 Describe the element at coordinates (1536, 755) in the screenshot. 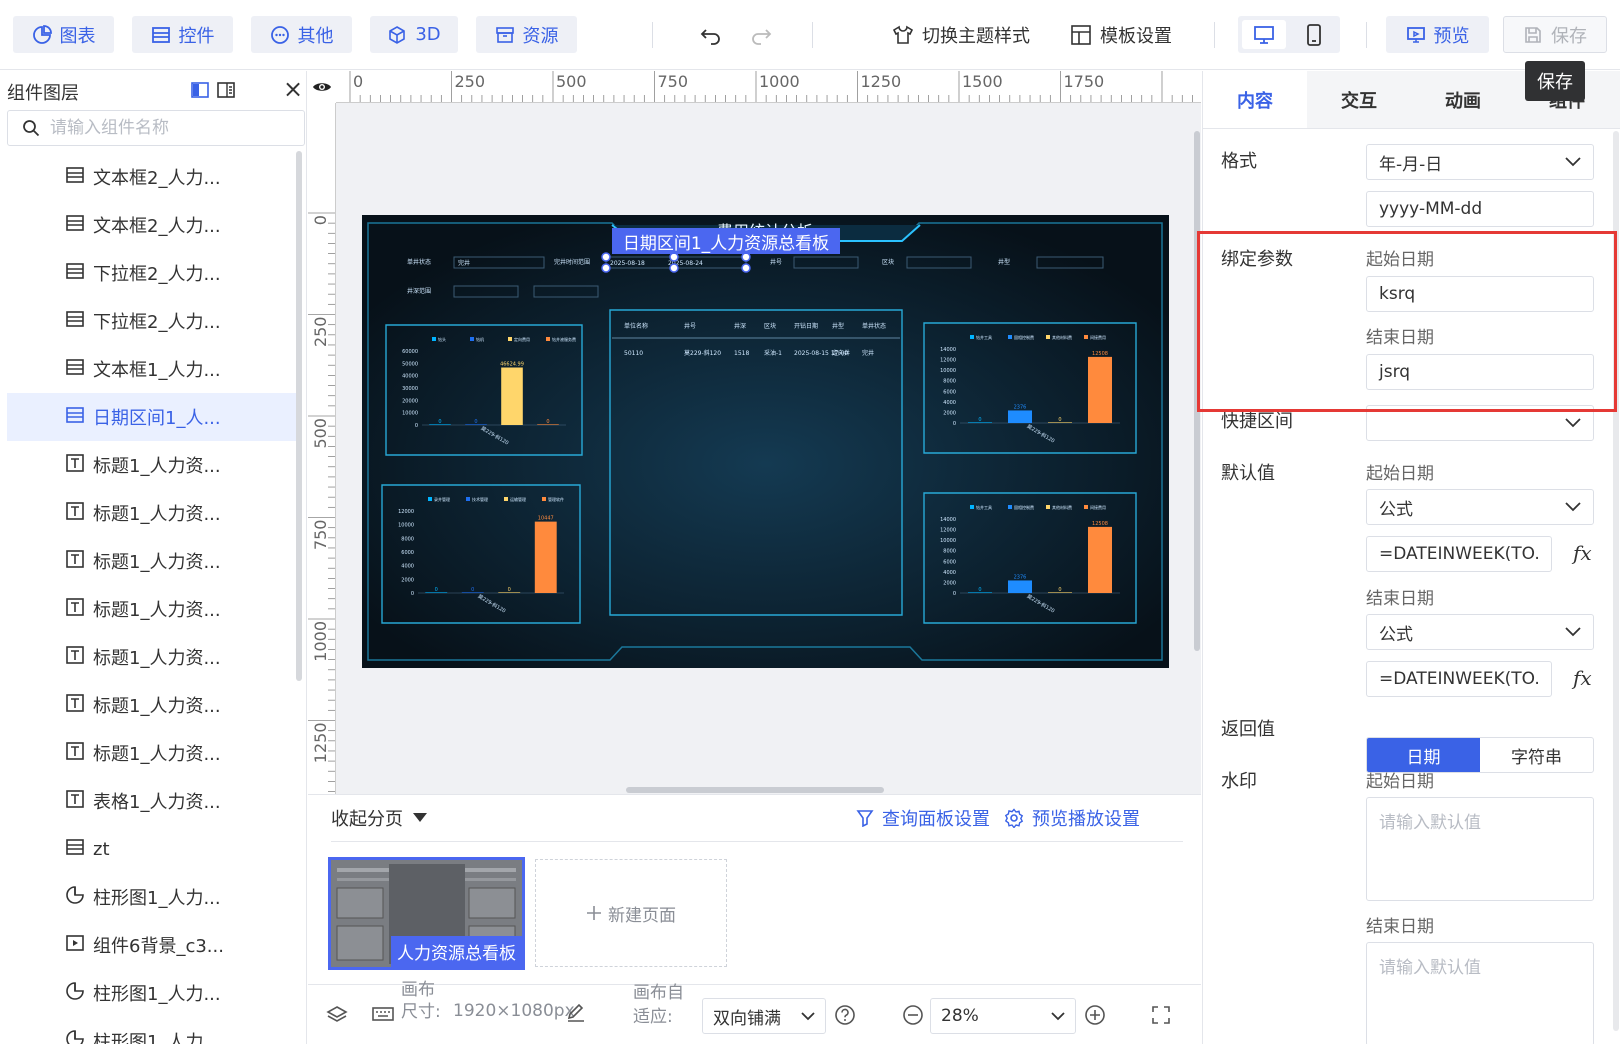

I see `return-string-option: 字符串` at that location.